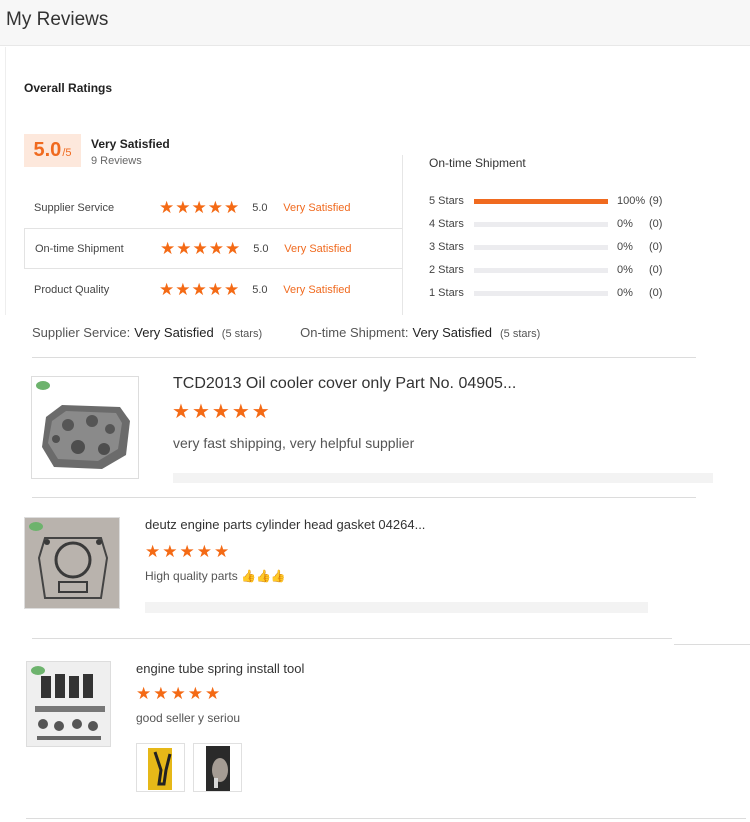 Image resolution: width=750 pixels, height=822 pixels. Describe the element at coordinates (477, 163) in the screenshot. I see `distribution-title: On-time Shipment` at that location.